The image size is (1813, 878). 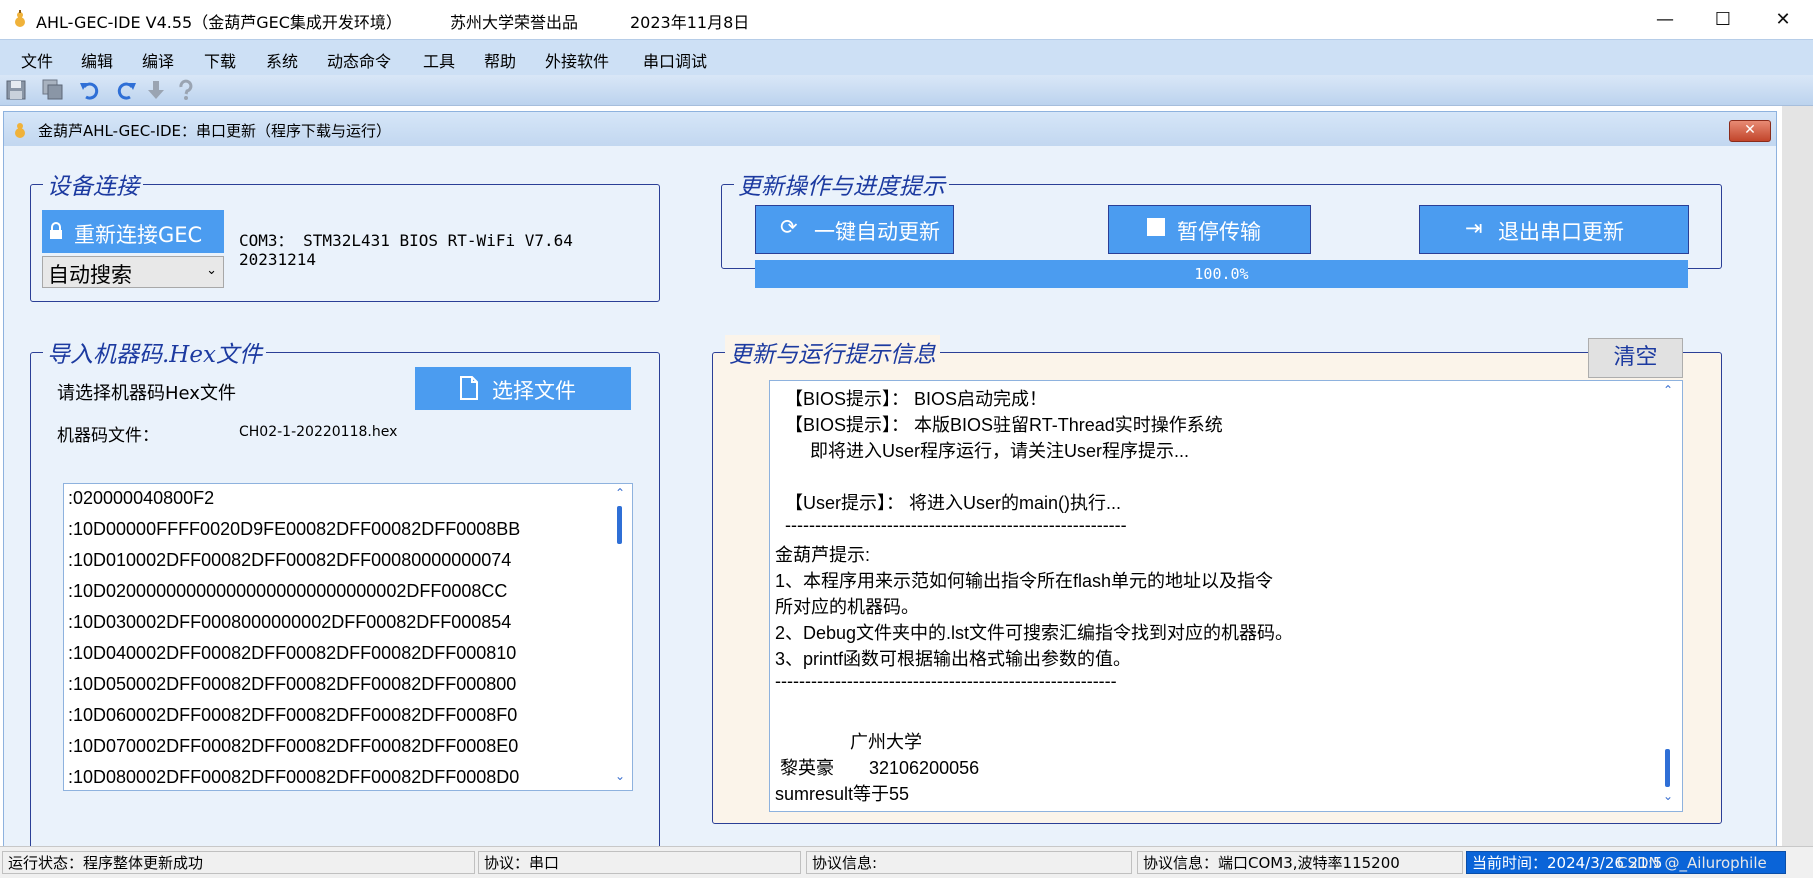 I want to click on dialog-title-bar: 金葫芦AHL-GEC-IDE：串口更新（程序下载与运行） ✕, so click(x=890, y=129).